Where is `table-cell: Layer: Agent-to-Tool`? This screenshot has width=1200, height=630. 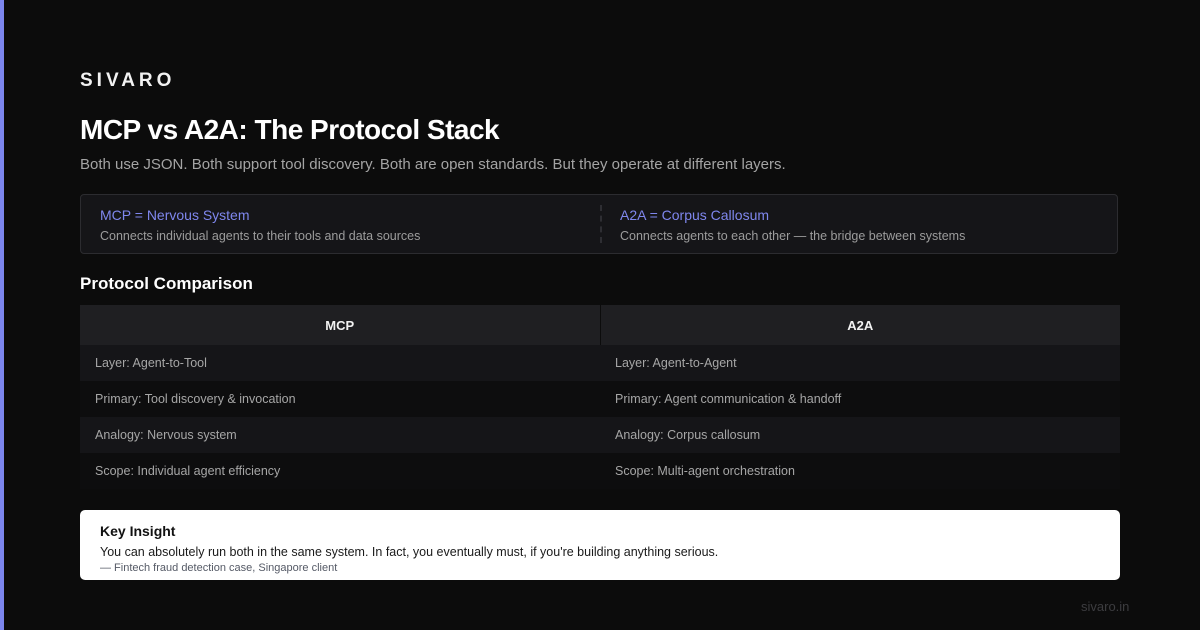
table-cell: Layer: Agent-to-Tool is located at coordinates (151, 363).